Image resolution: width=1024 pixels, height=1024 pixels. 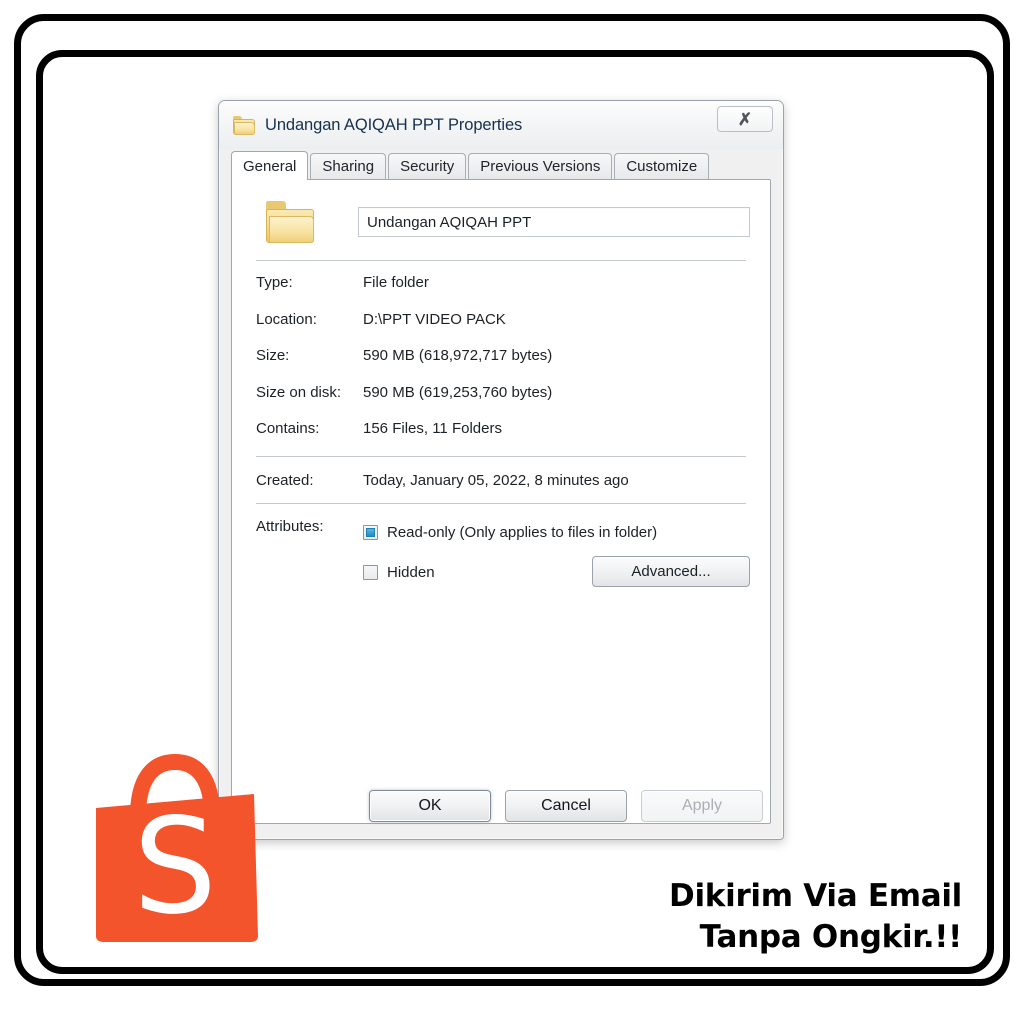 I want to click on shopee-bag-logo: S, so click(x=177, y=848).